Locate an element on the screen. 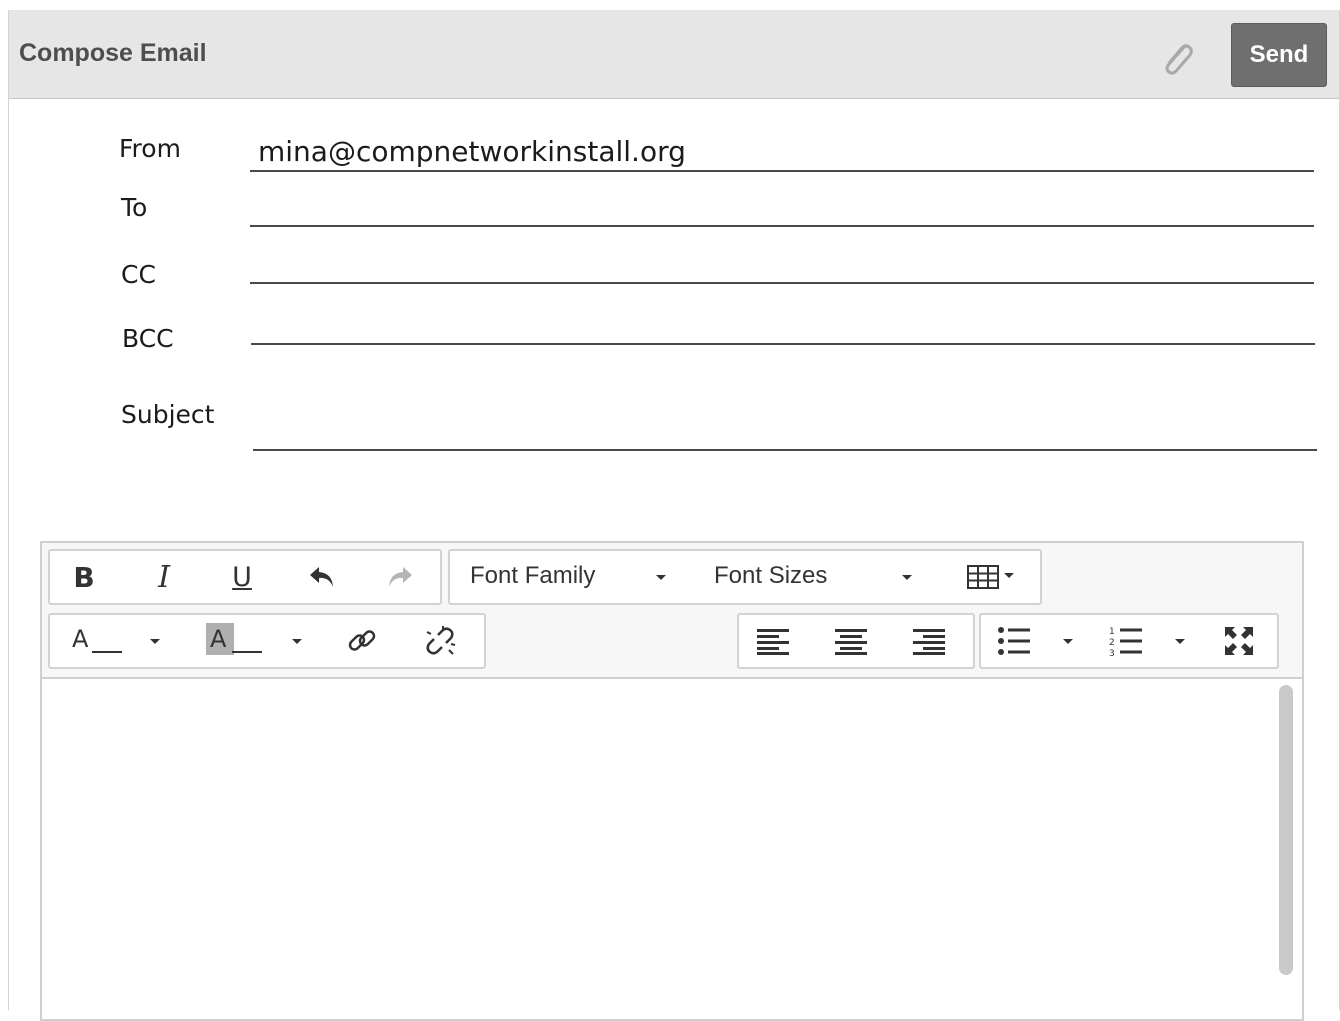 This screenshot has width=1340, height=1021. font-sizes-dropdown: Font Sizes is located at coordinates (813, 577).